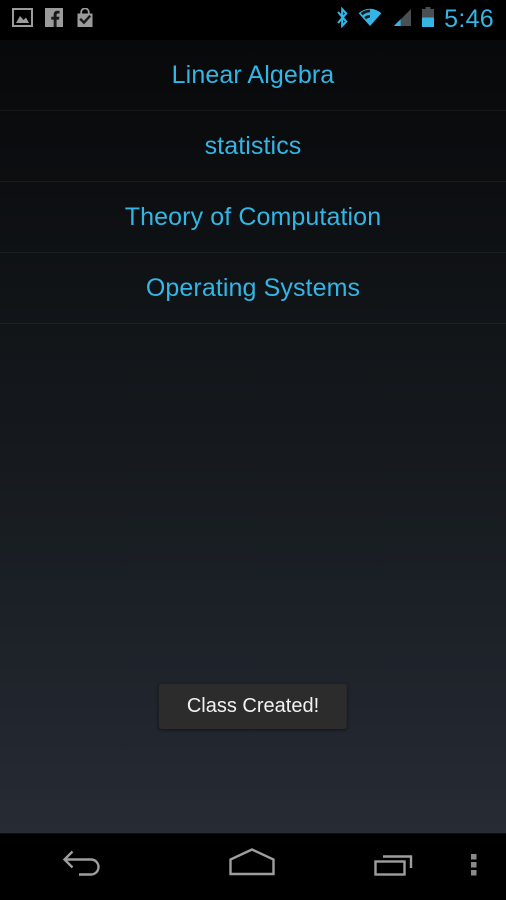 Image resolution: width=506 pixels, height=900 pixels. What do you see at coordinates (474, 866) in the screenshot?
I see `more-options-dots-icon` at bounding box center [474, 866].